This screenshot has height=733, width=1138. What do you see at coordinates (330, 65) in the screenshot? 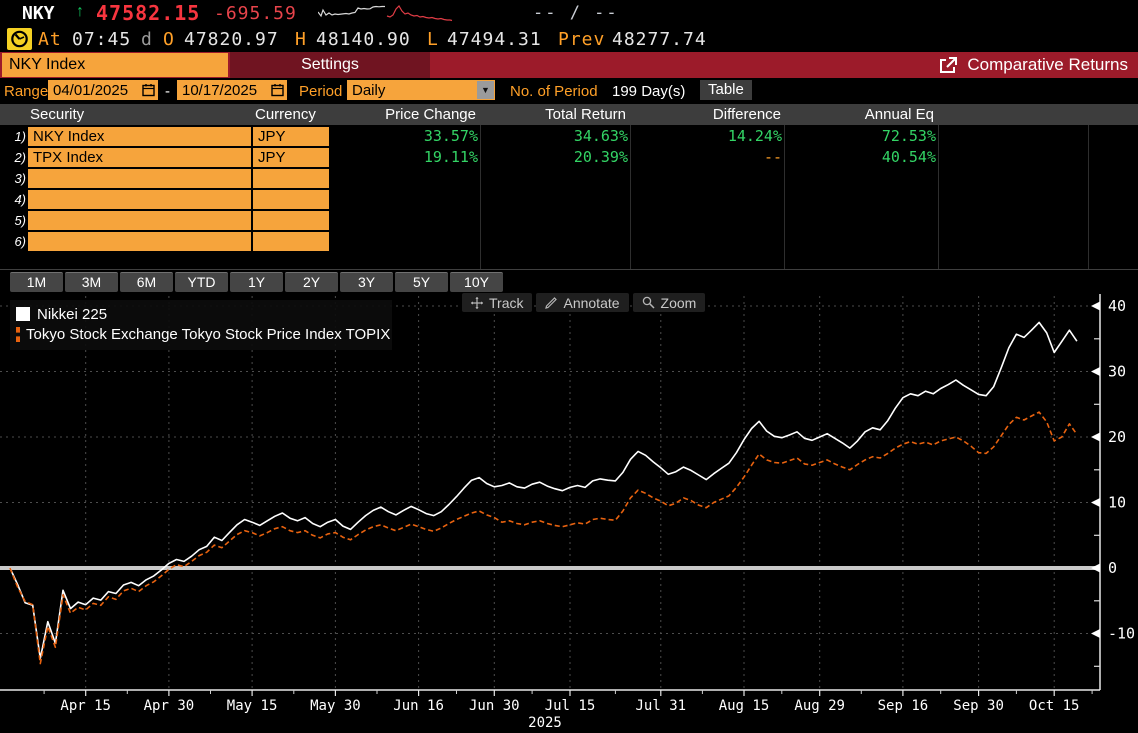
I see `tab-settings: Settings` at bounding box center [330, 65].